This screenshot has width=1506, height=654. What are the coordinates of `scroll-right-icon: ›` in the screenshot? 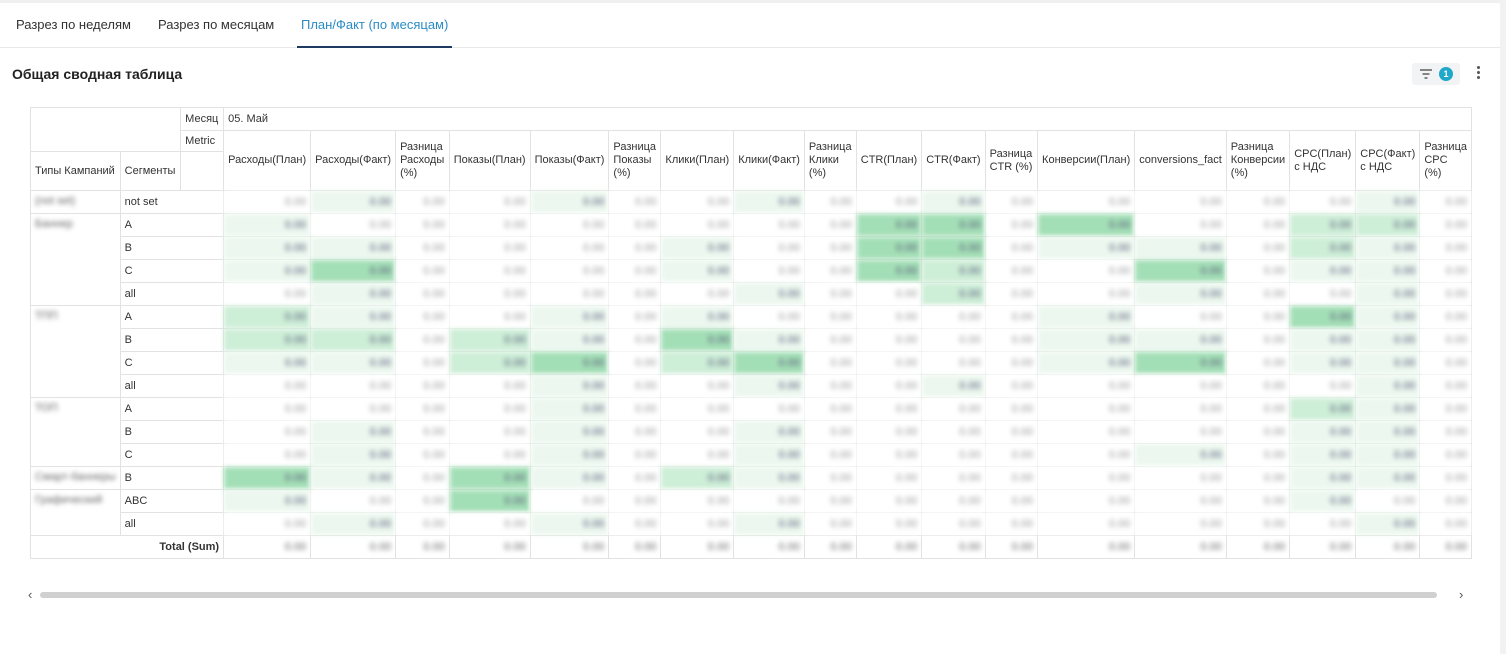 It's located at (1461, 595).